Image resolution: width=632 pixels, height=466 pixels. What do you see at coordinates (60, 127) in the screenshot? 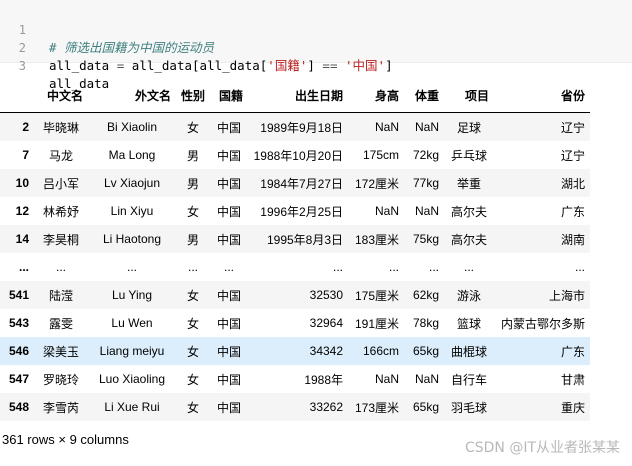
I see `cell-chinese-name: 毕晓琳` at bounding box center [60, 127].